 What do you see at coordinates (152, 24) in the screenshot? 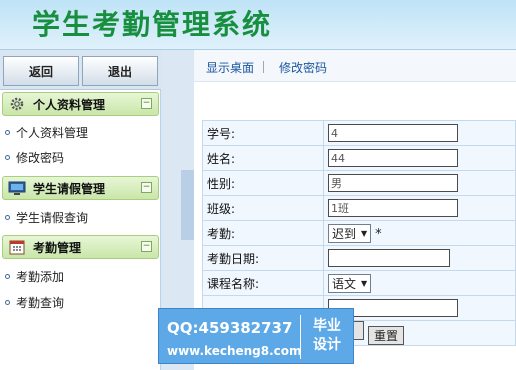
I see `app-title: 学生考勤管理系统` at bounding box center [152, 24].